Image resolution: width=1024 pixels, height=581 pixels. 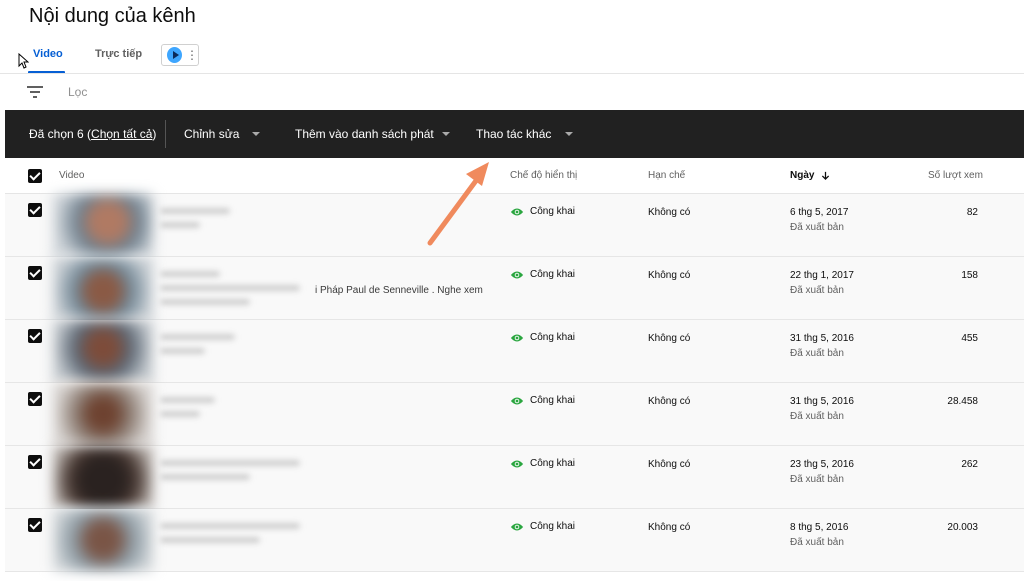 I want to click on mouse-pointer-icon, so click(x=23, y=61).